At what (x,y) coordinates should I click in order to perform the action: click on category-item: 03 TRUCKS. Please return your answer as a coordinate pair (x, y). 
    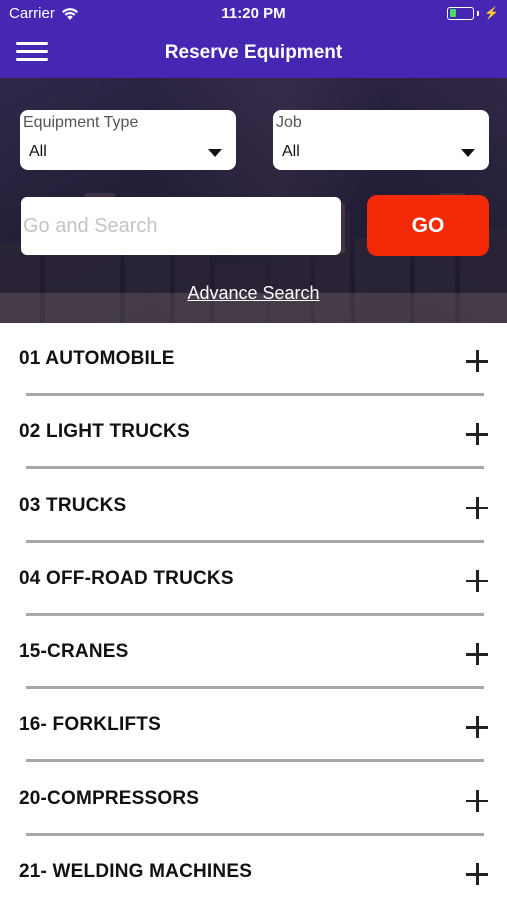
    Looking at the image, I should click on (253, 506).